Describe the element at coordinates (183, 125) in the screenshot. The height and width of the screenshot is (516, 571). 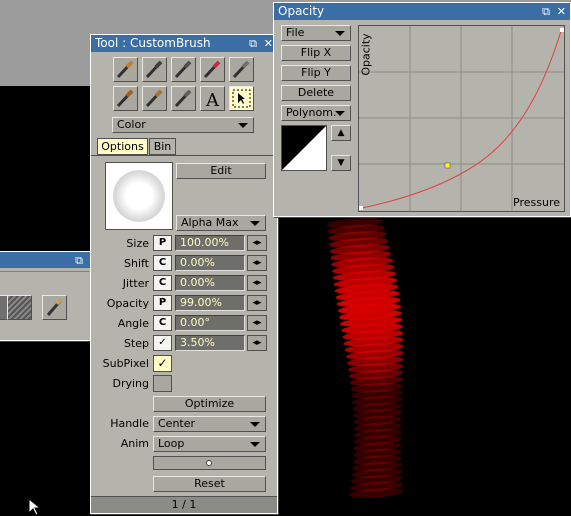
I see `color-dropdown: Color` at that location.